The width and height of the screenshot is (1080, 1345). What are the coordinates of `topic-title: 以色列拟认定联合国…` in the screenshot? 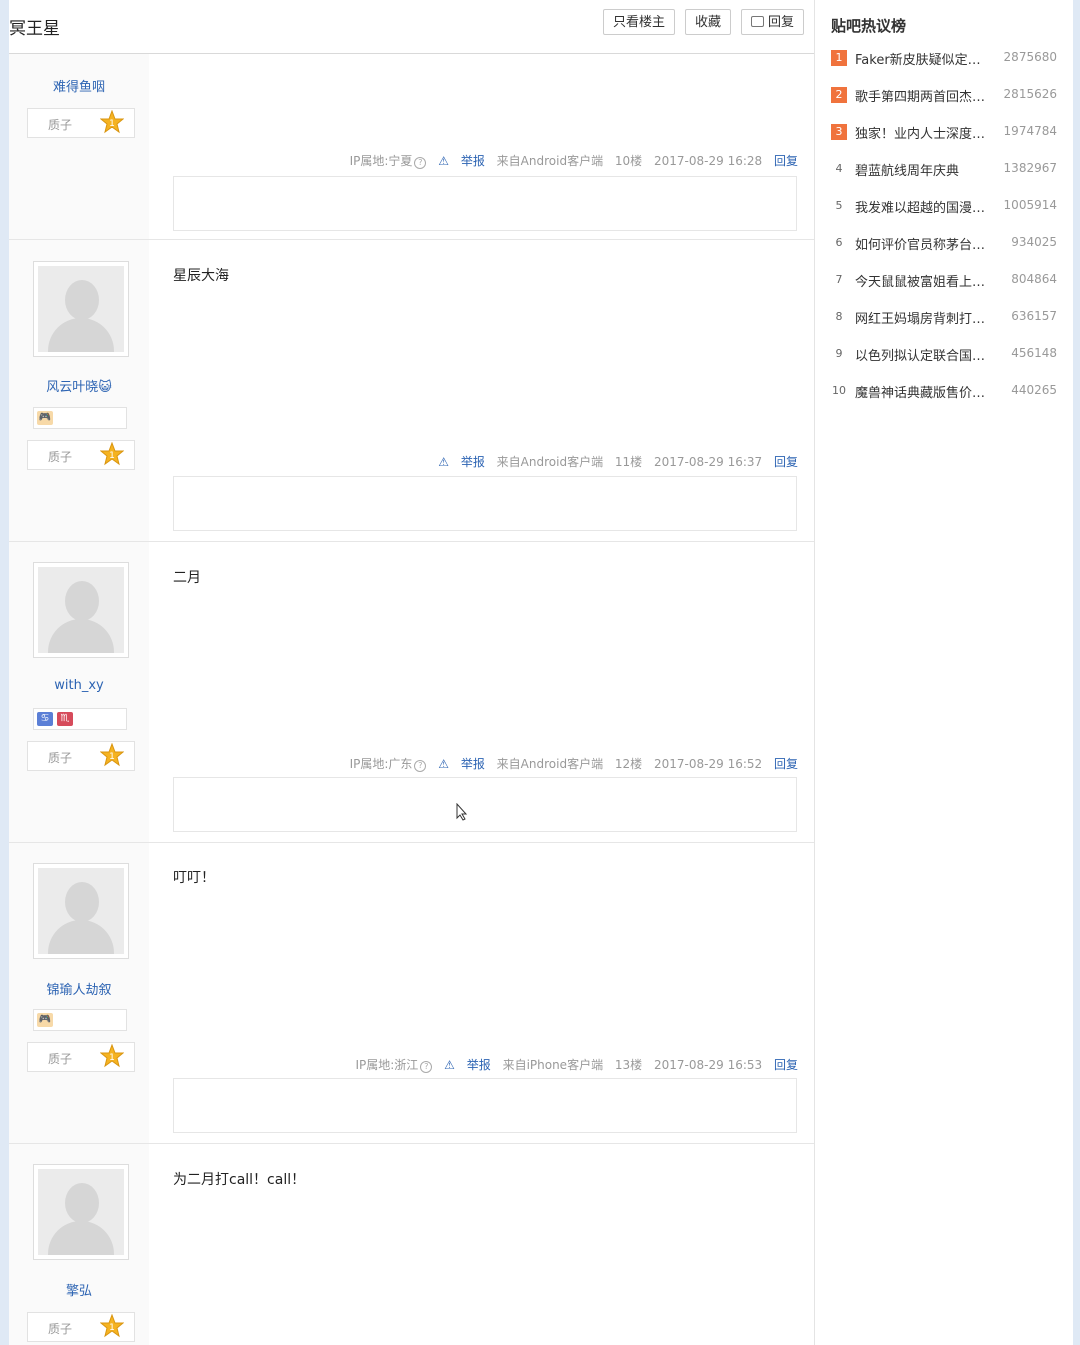 It's located at (921, 354).